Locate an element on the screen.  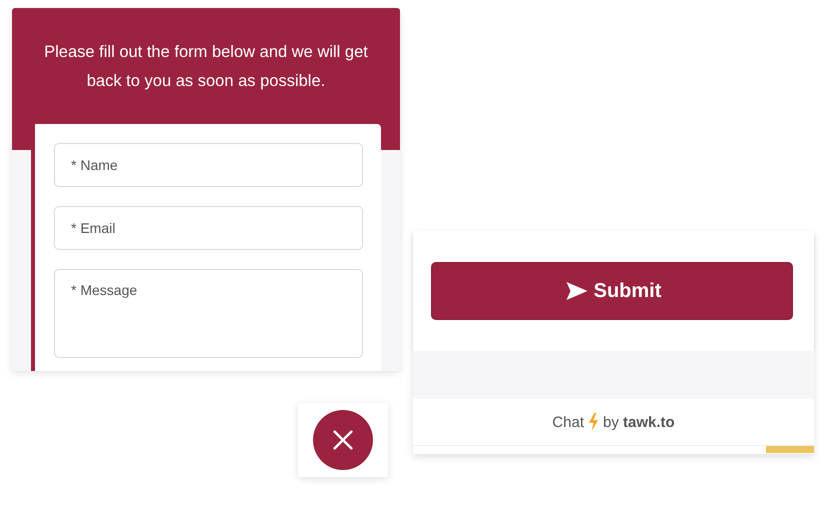
message-field: * Message is located at coordinates (208, 313).